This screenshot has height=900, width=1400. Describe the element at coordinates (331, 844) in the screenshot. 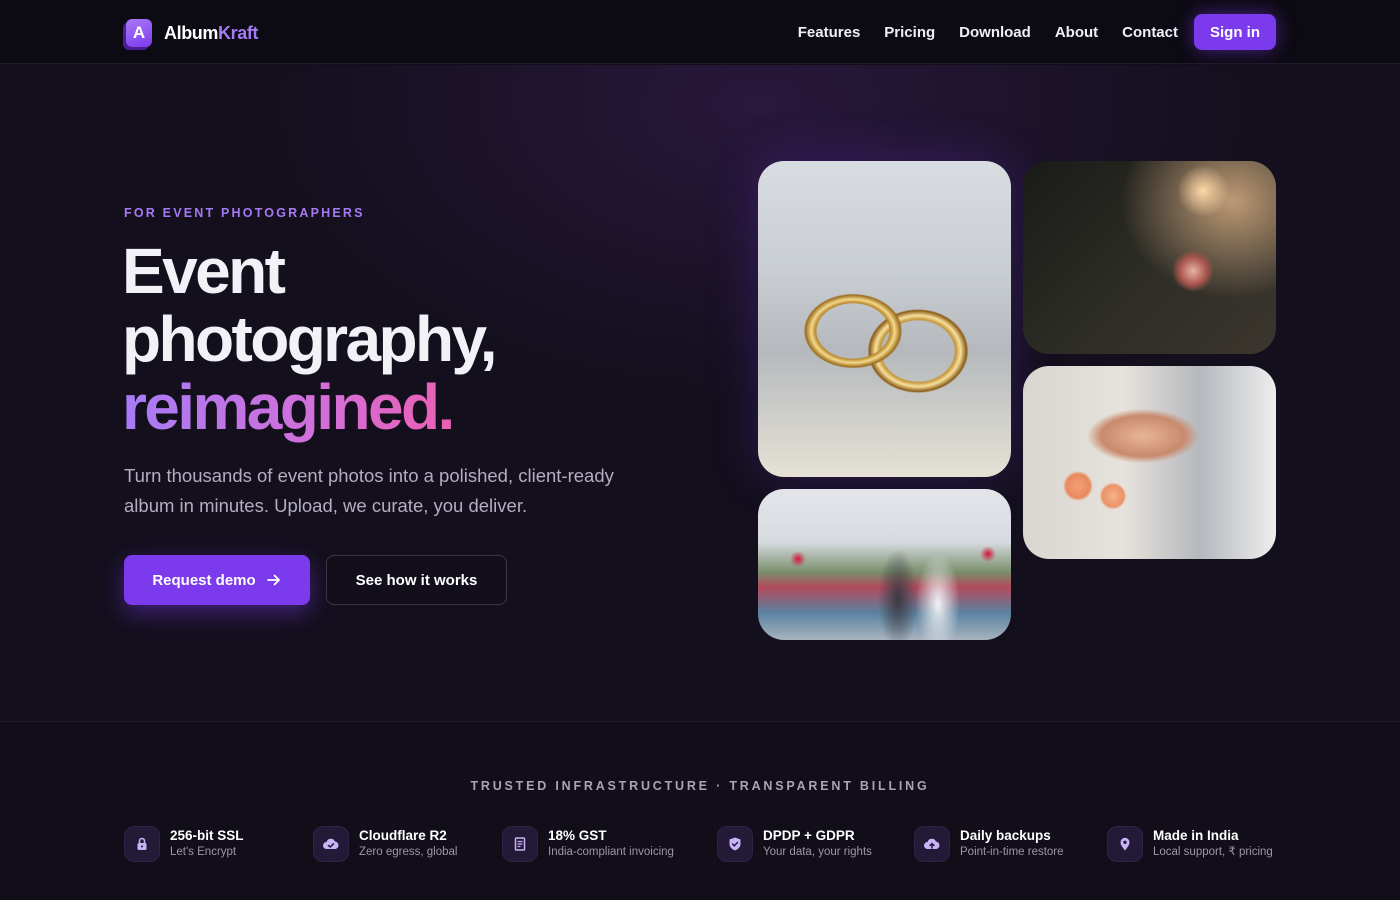

I see `cloud-check-icon` at that location.